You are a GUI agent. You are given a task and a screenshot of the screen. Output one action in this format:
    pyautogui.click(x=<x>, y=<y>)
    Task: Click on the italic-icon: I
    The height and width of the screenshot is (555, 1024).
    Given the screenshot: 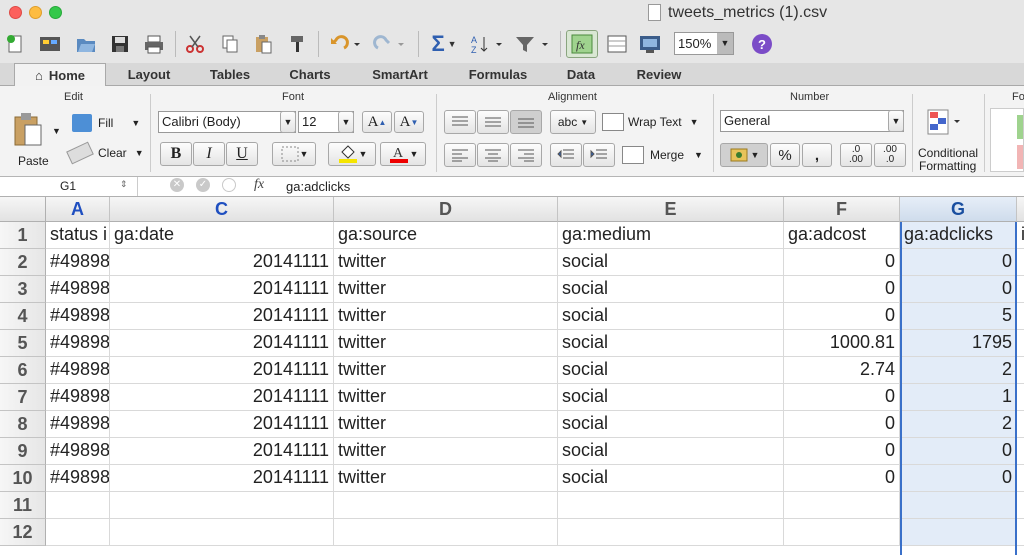 What is the action you would take?
    pyautogui.click(x=209, y=154)
    